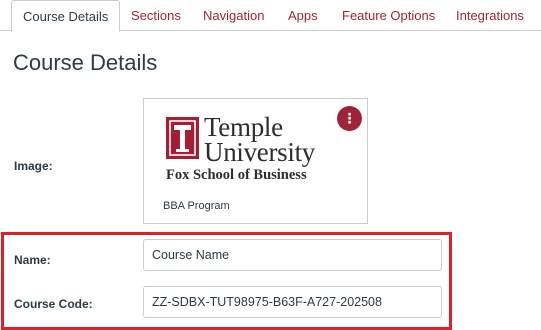  What do you see at coordinates (66, 16) in the screenshot?
I see `tab-course-details: Course Details` at bounding box center [66, 16].